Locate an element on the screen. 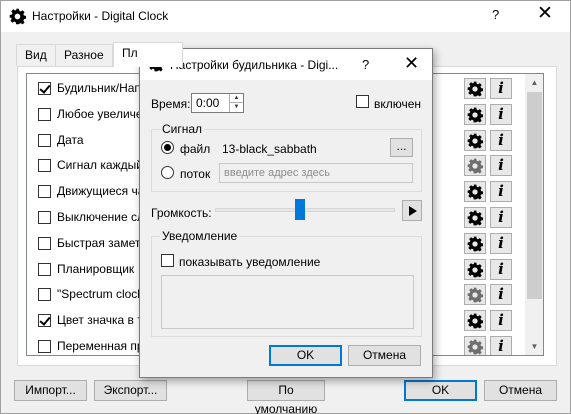  dialog-cancel-button: Отмена is located at coordinates (384, 355).